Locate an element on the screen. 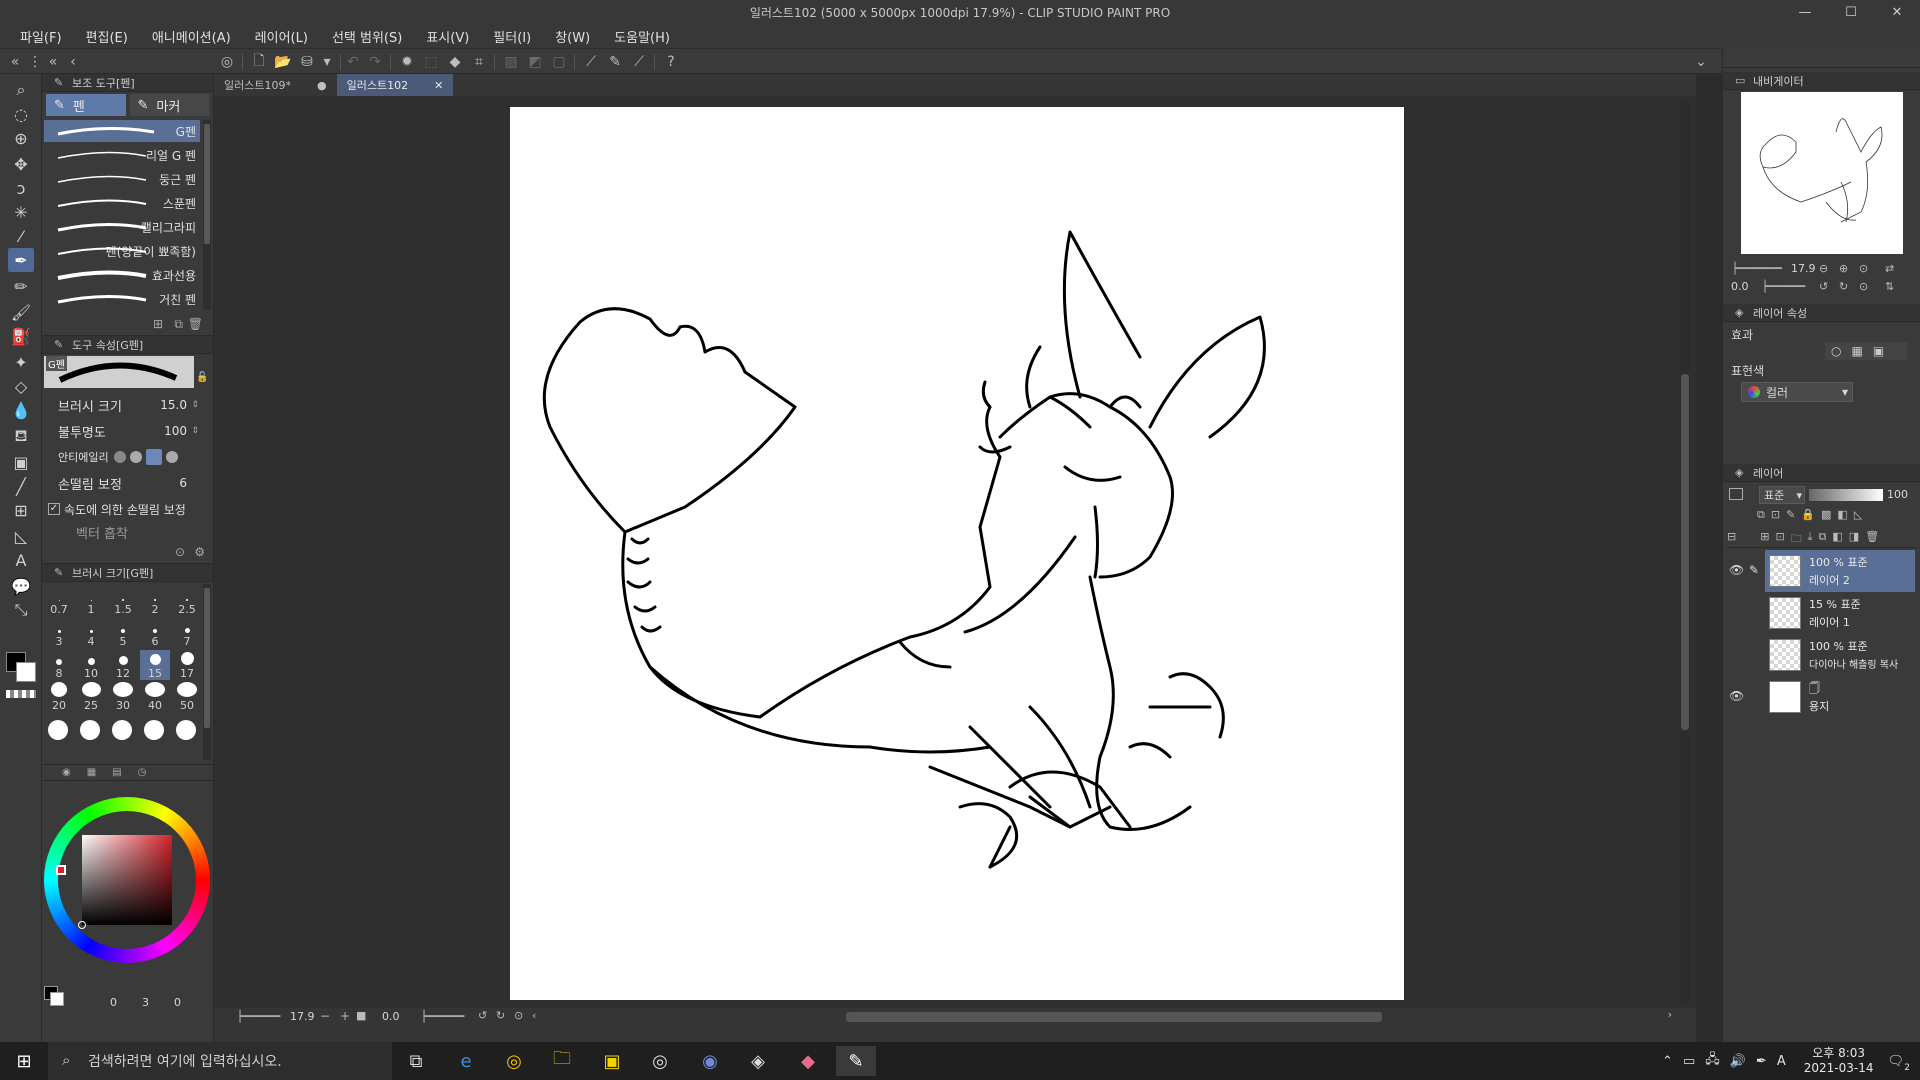 This screenshot has width=1920, height=1080. pencil-icon: ✏ is located at coordinates (21, 286).